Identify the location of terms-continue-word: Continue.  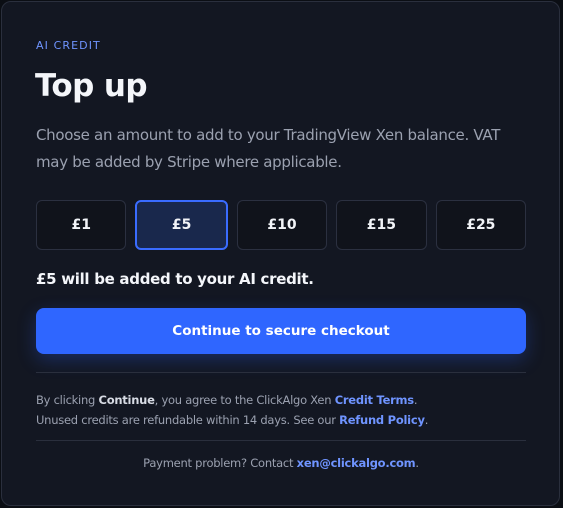
(126, 400).